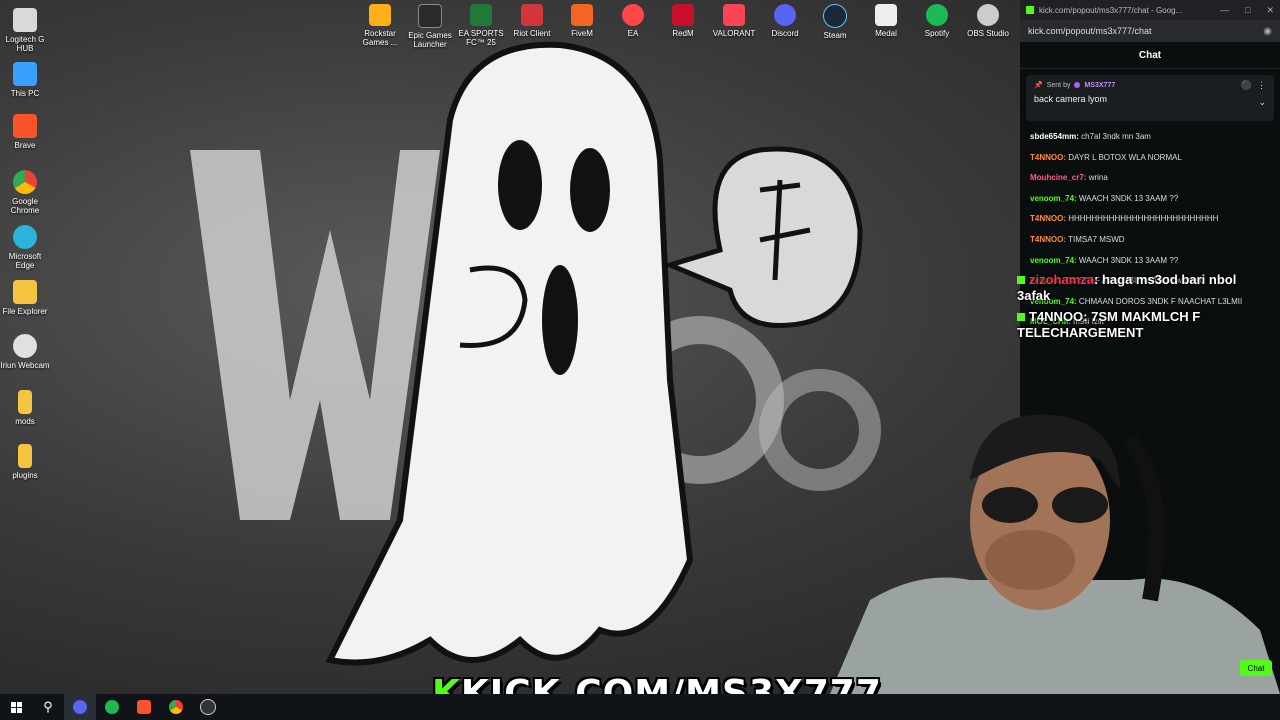 The image size is (1280, 720). Describe the element at coordinates (1054, 136) in the screenshot. I see `chat-username: sbde654mm:` at that location.